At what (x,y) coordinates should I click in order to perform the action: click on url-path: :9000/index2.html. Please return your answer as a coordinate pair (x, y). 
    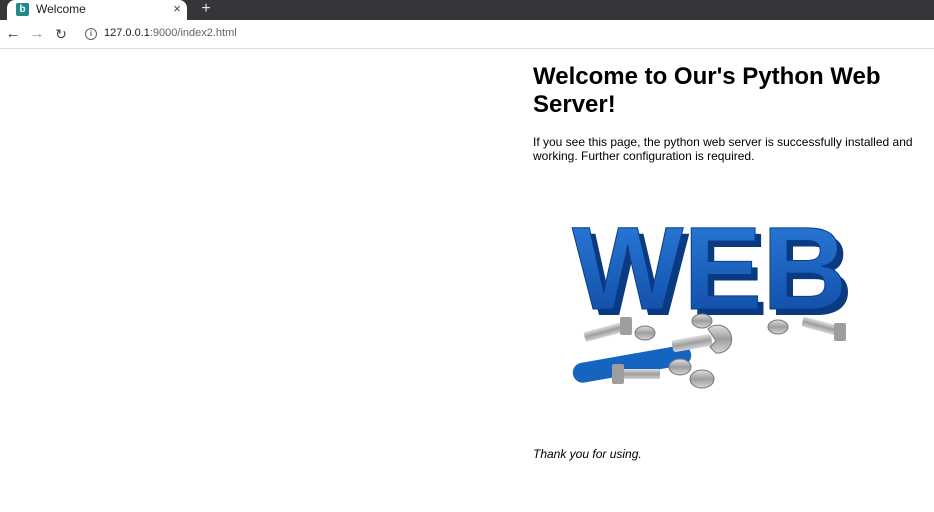
    Looking at the image, I should click on (193, 33).